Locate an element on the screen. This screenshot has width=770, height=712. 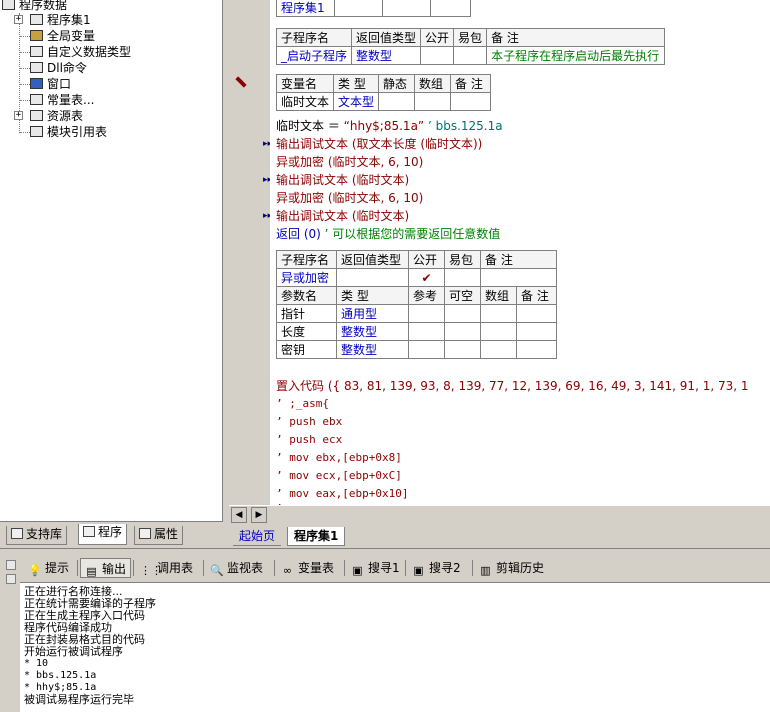
header-static: 静态 is located at coordinates (397, 83).